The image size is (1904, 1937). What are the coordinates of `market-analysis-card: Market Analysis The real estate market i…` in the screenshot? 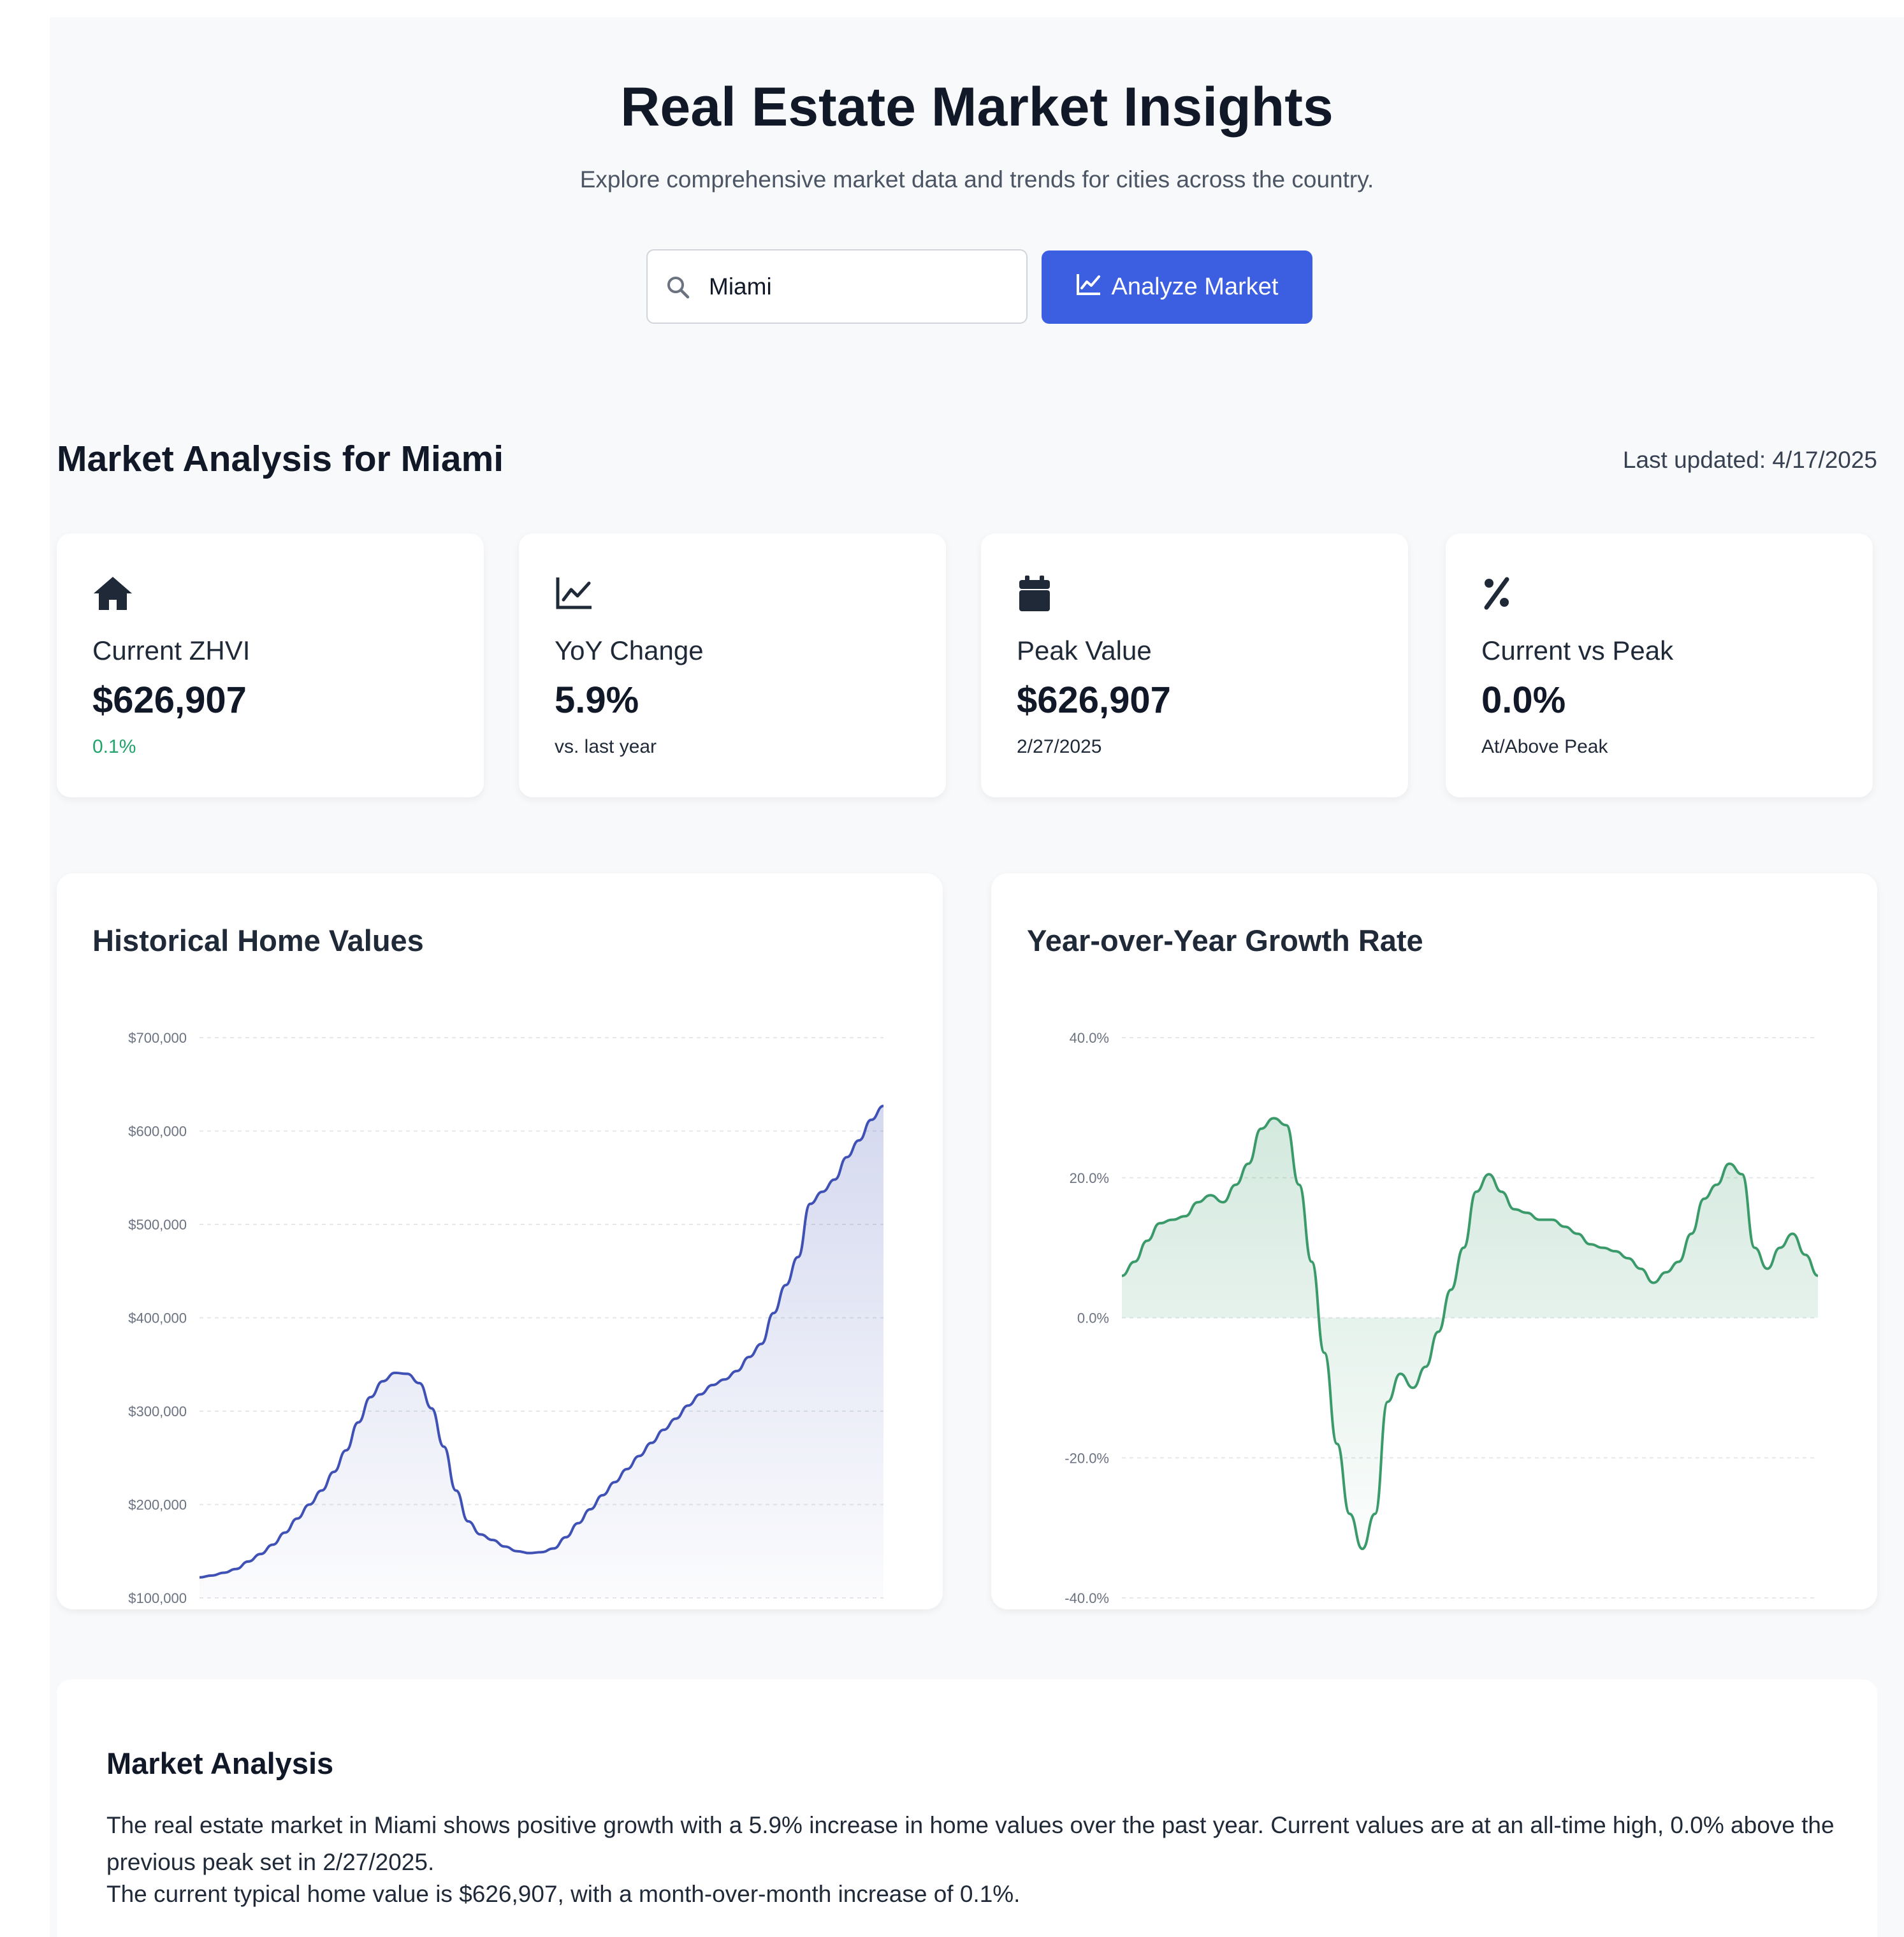 It's located at (967, 1808).